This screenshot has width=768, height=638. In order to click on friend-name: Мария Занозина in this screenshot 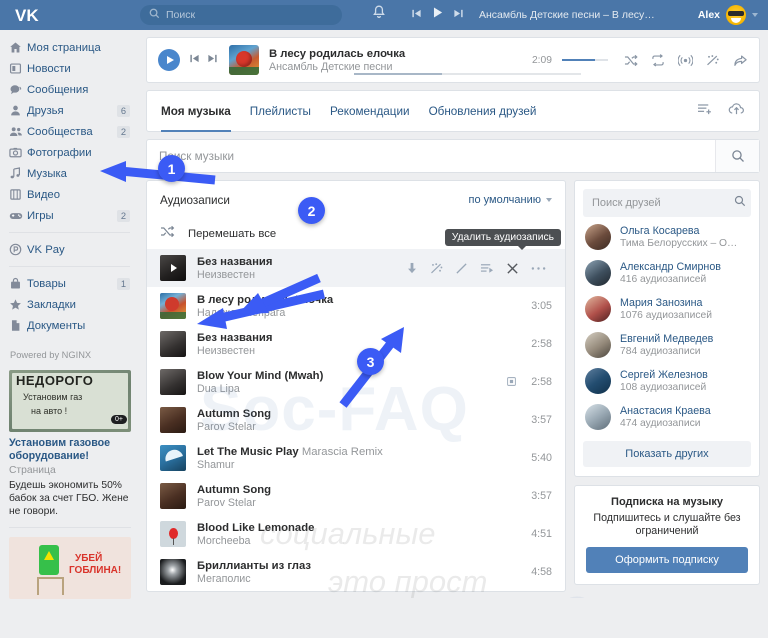, I will do `click(666, 303)`.